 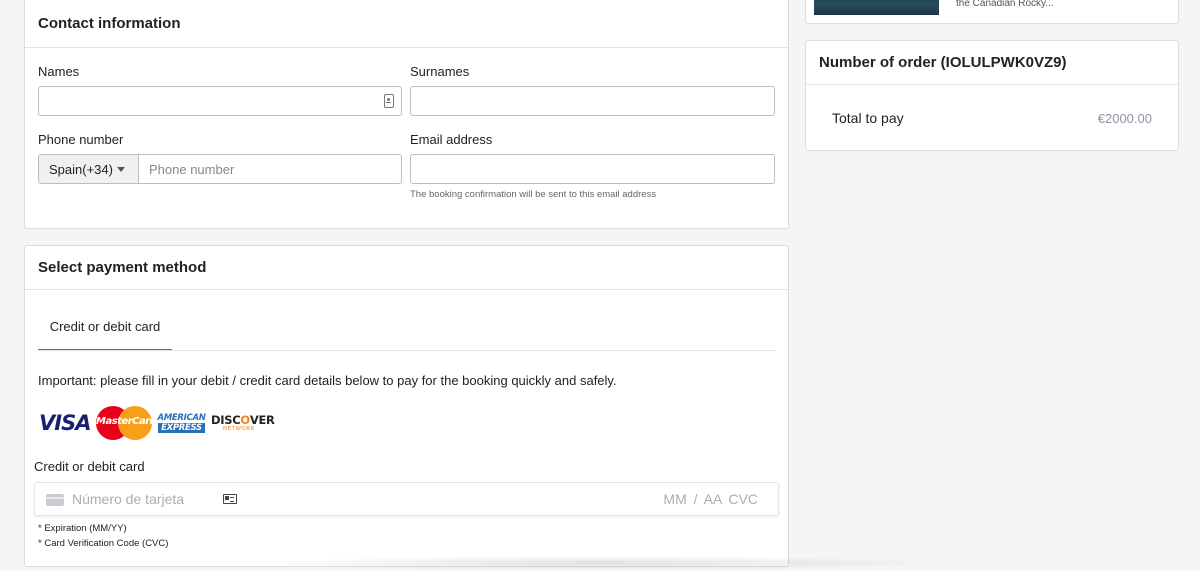 I want to click on tab-credit-debit-card-label: Credit or debit card, so click(x=105, y=326).